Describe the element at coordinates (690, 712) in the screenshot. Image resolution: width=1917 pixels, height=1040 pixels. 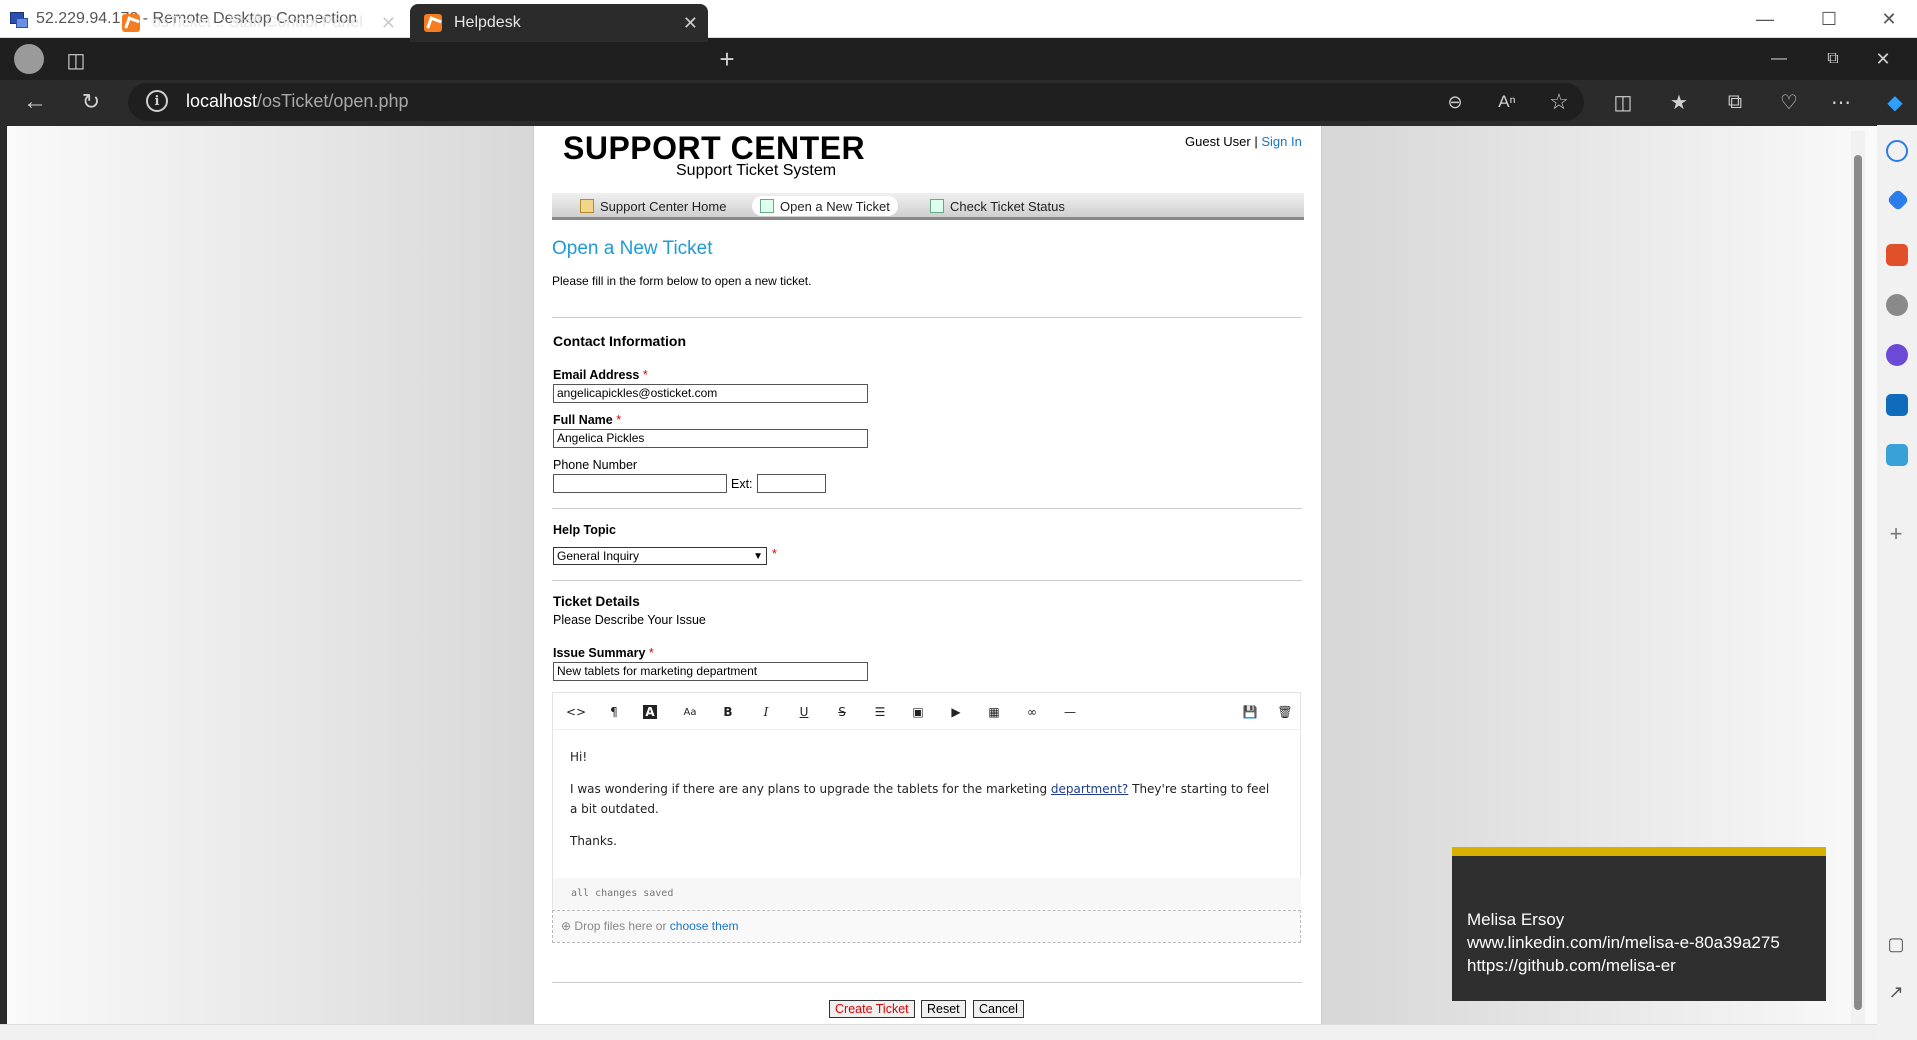
I see `font-size-icon: Aa` at that location.